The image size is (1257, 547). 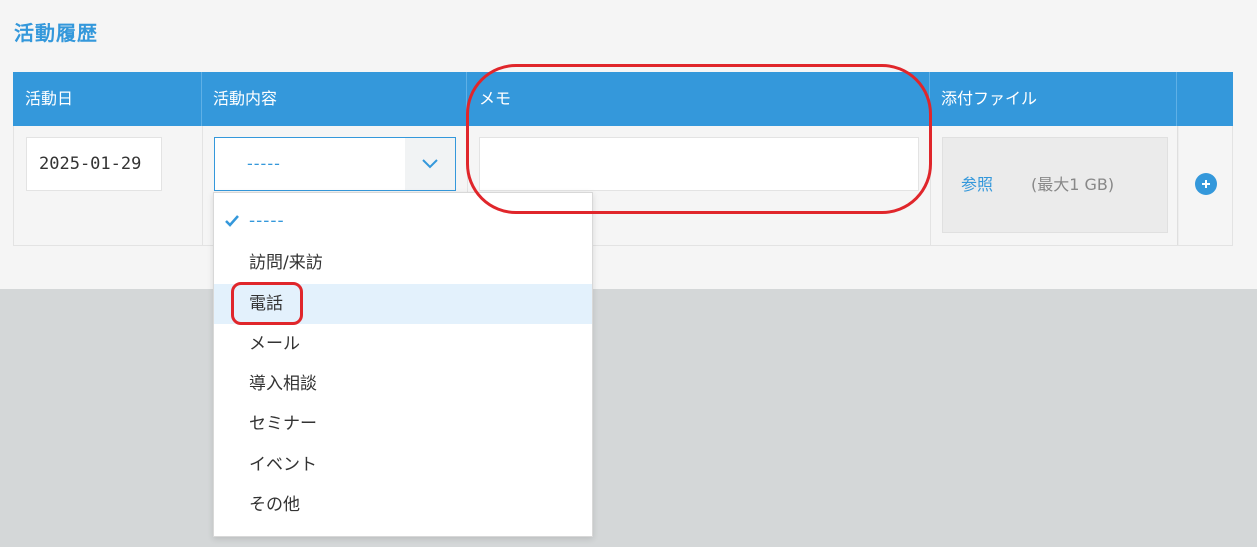 I want to click on dropdown-option-label: その他, so click(x=274, y=505).